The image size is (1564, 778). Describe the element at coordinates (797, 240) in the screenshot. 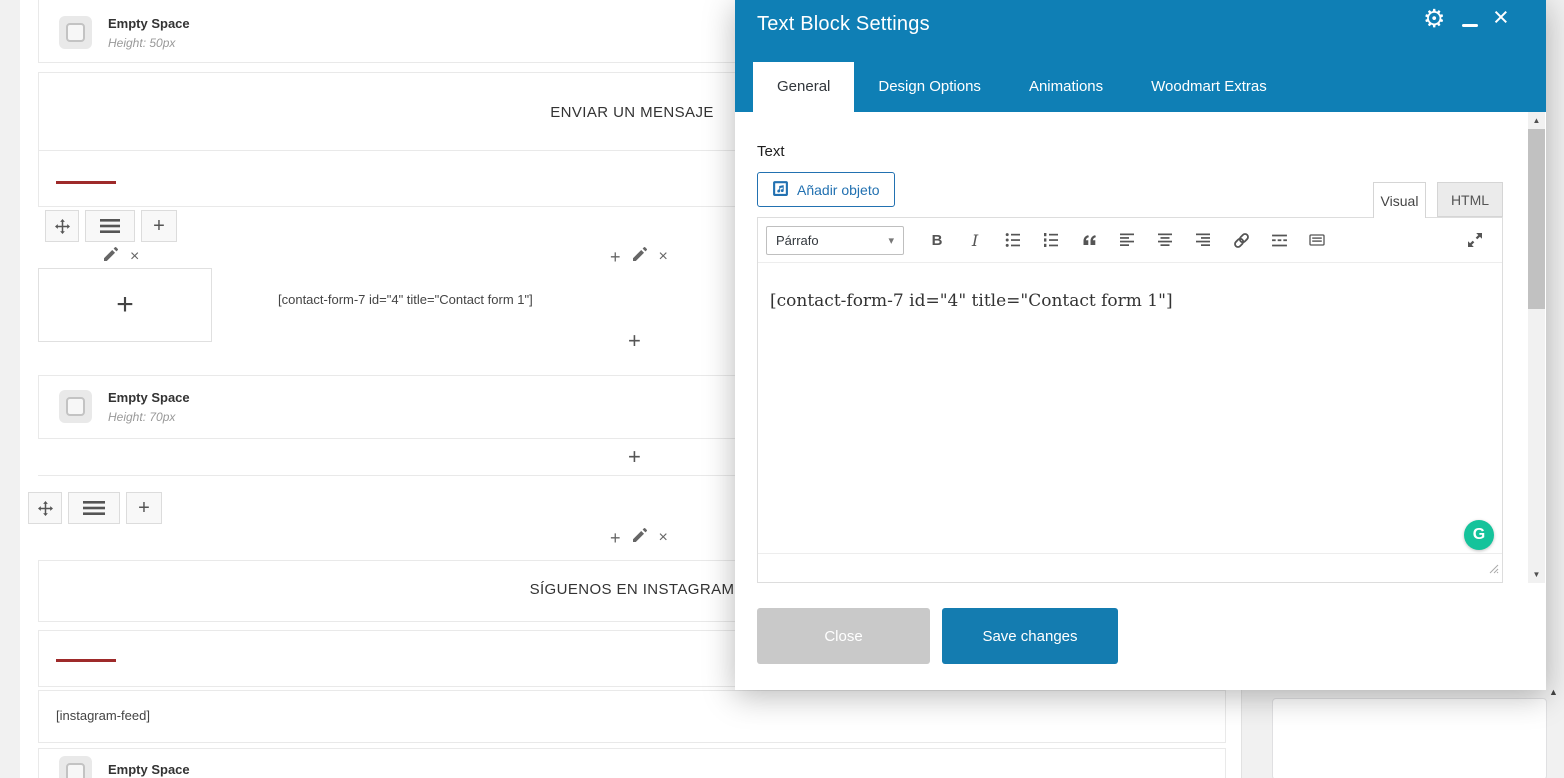

I see `paragraph-format-value: Párrafo` at that location.